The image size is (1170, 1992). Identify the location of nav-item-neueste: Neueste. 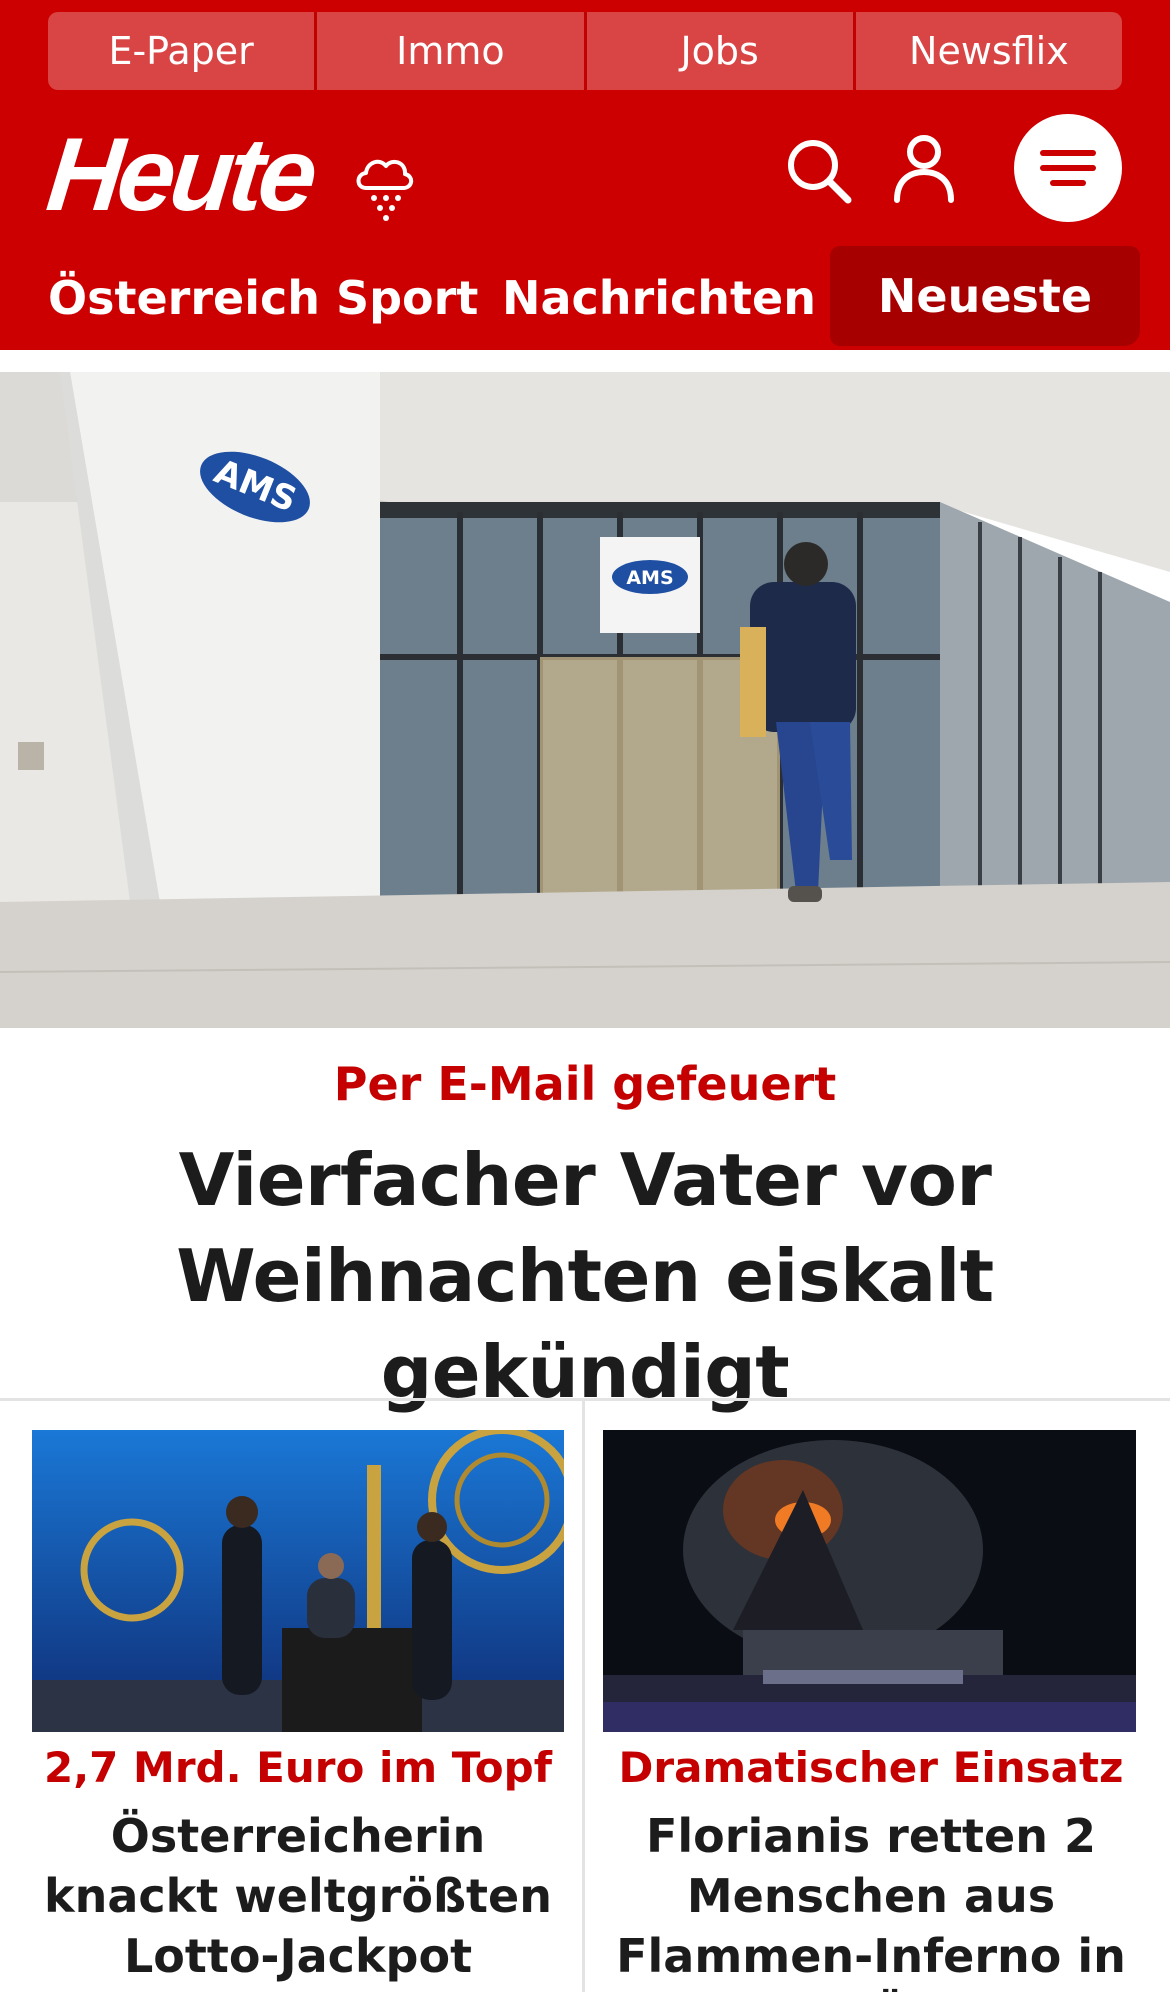
(985, 296).